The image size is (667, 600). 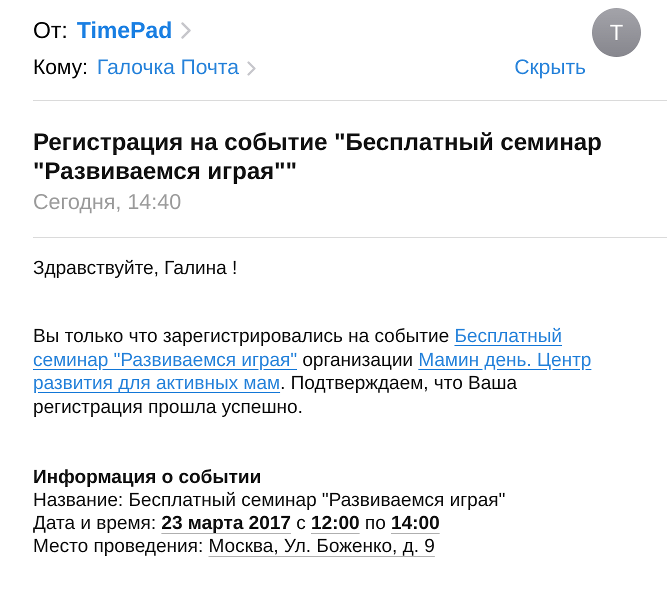 I want to click on info-line: Место проведения: Москва, Ул. Боженко, д. 9, so click(x=234, y=546).